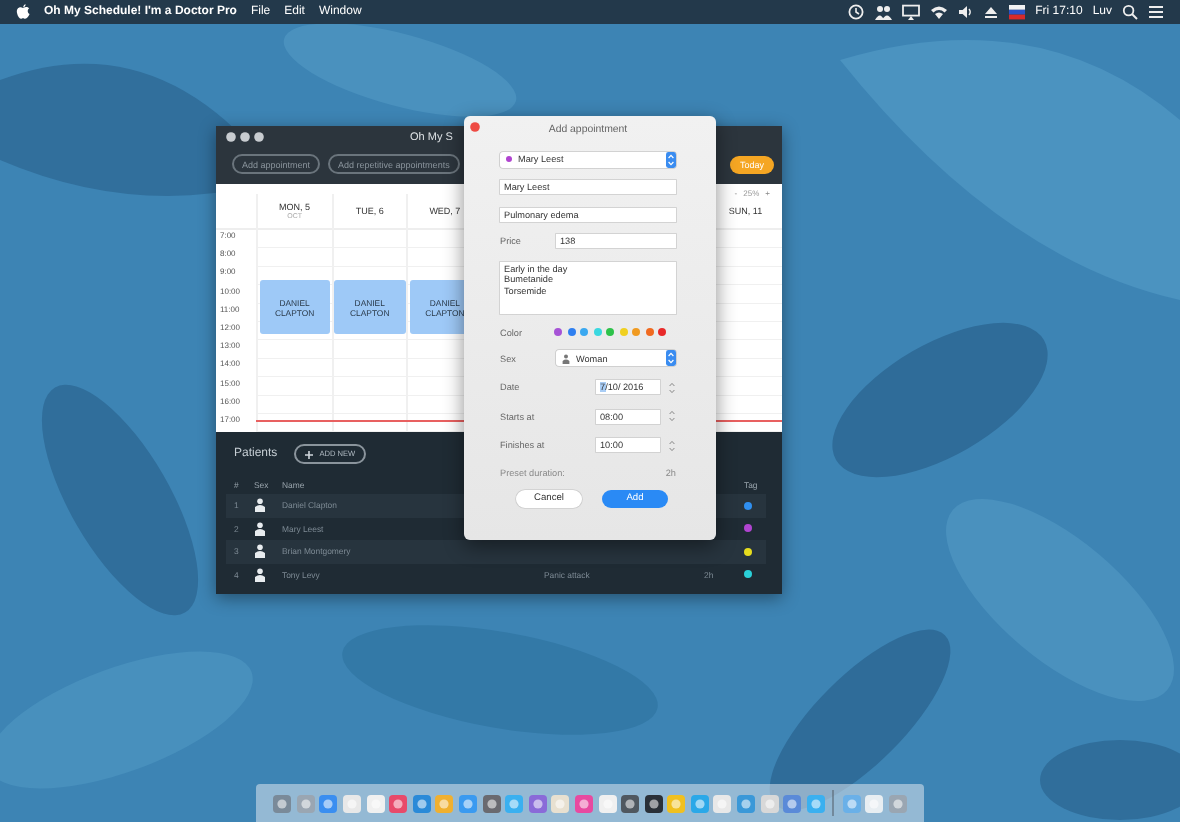 This screenshot has height=822, width=1180. I want to click on apple-icon, so click(23, 12).